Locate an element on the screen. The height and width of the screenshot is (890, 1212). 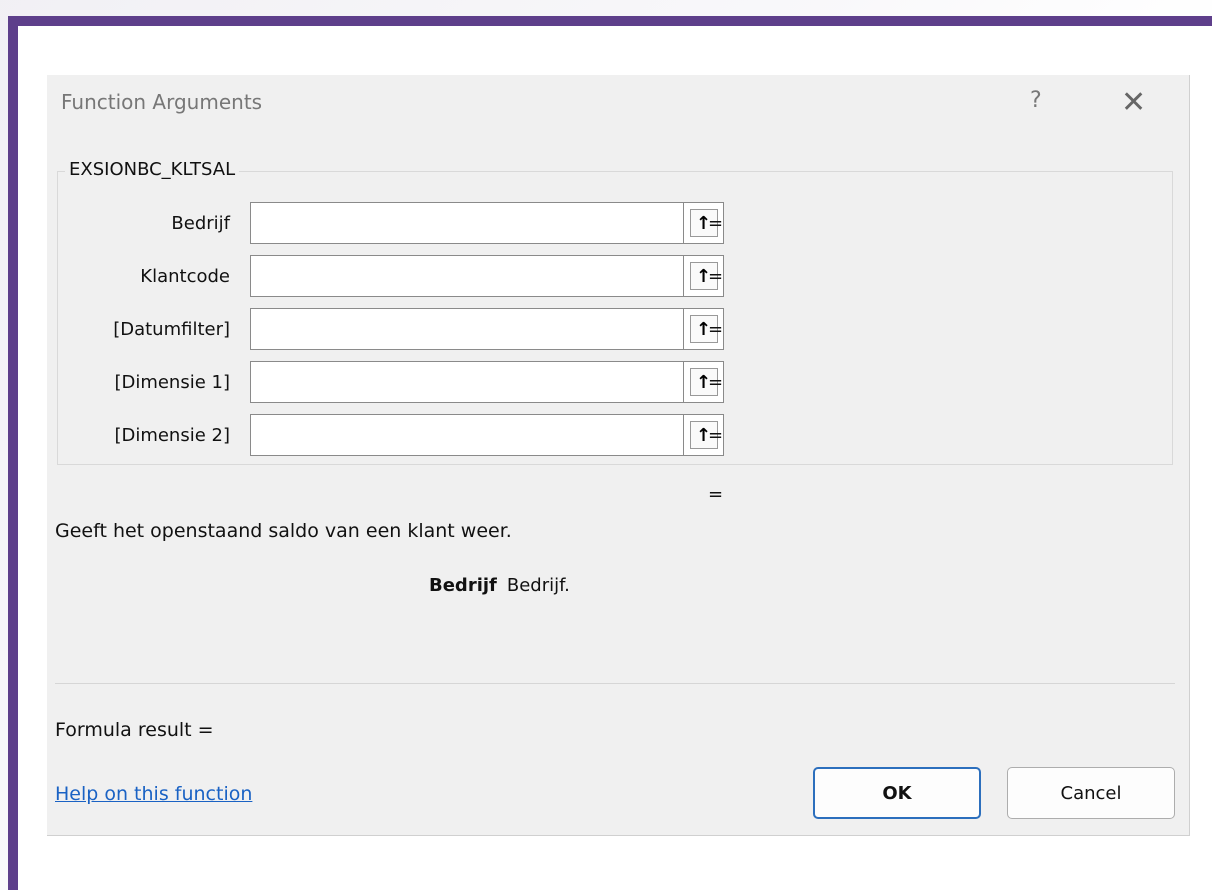
arg-input-bedrijf is located at coordinates (467, 223).